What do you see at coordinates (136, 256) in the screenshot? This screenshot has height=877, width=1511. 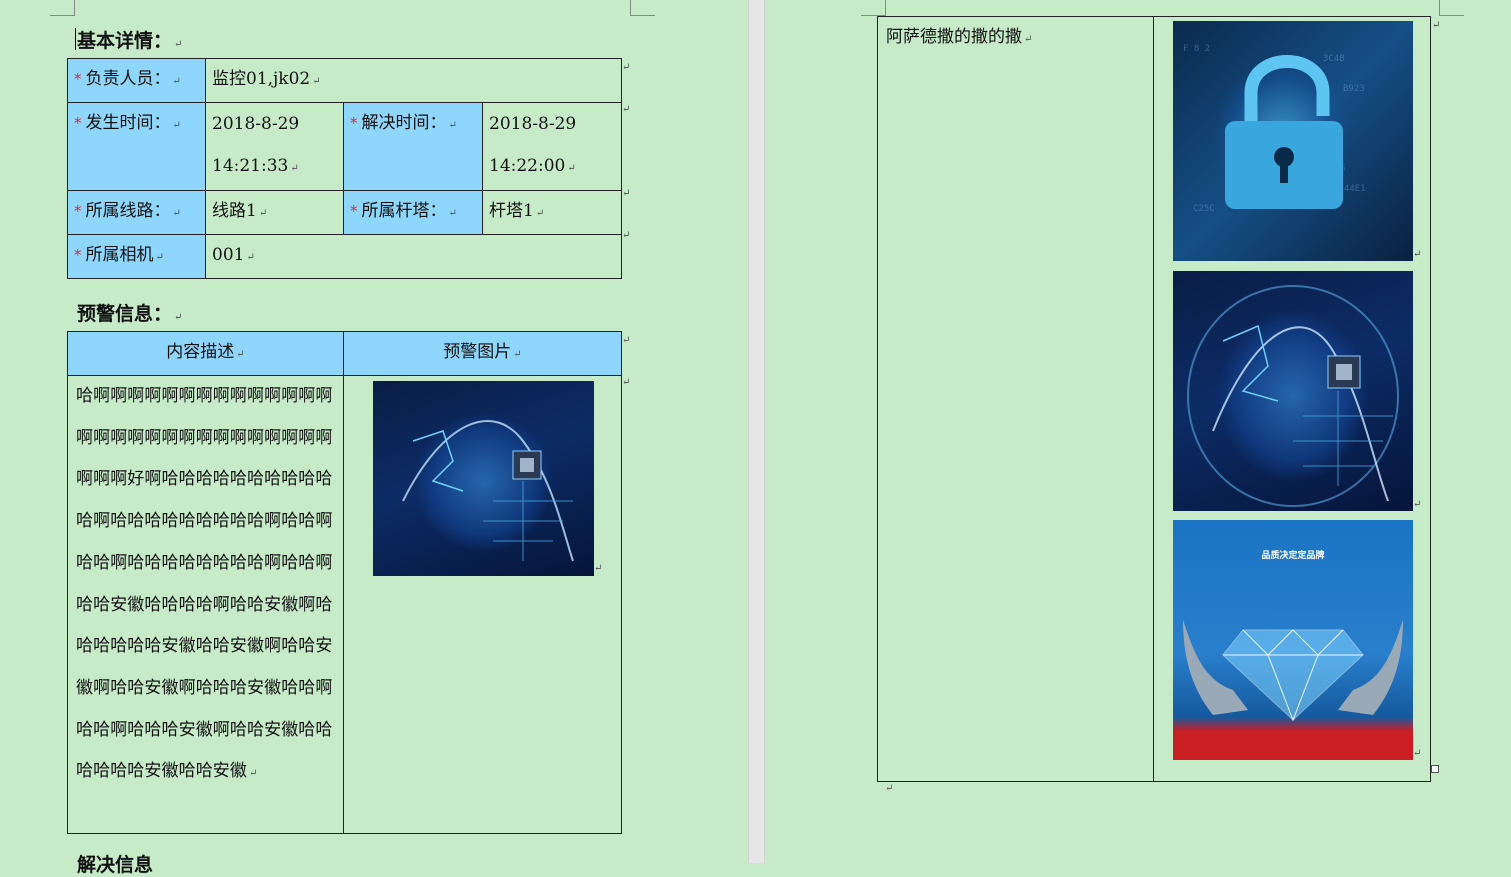 I see `camera-label-cell: * 所属相机 ↵` at bounding box center [136, 256].